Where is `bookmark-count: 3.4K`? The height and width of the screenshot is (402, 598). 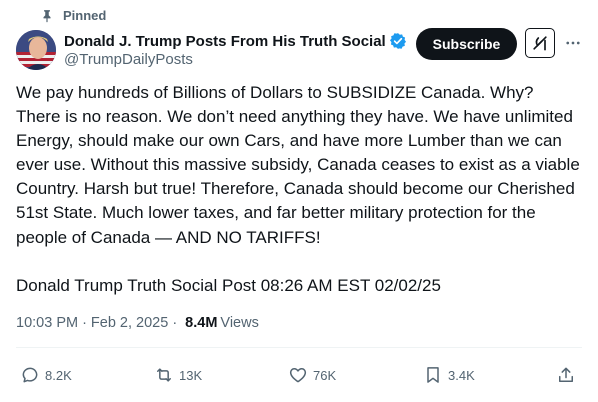 bookmark-count: 3.4K is located at coordinates (461, 375).